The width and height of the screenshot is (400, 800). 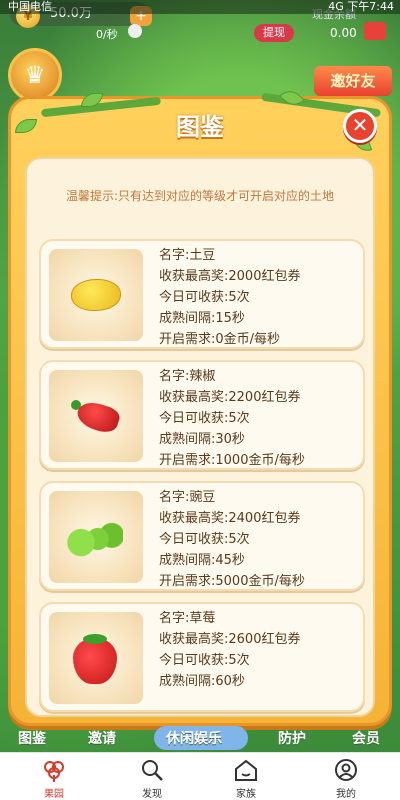 What do you see at coordinates (187, 376) in the screenshot?
I see `crop-name: 名字:辣椒` at bounding box center [187, 376].